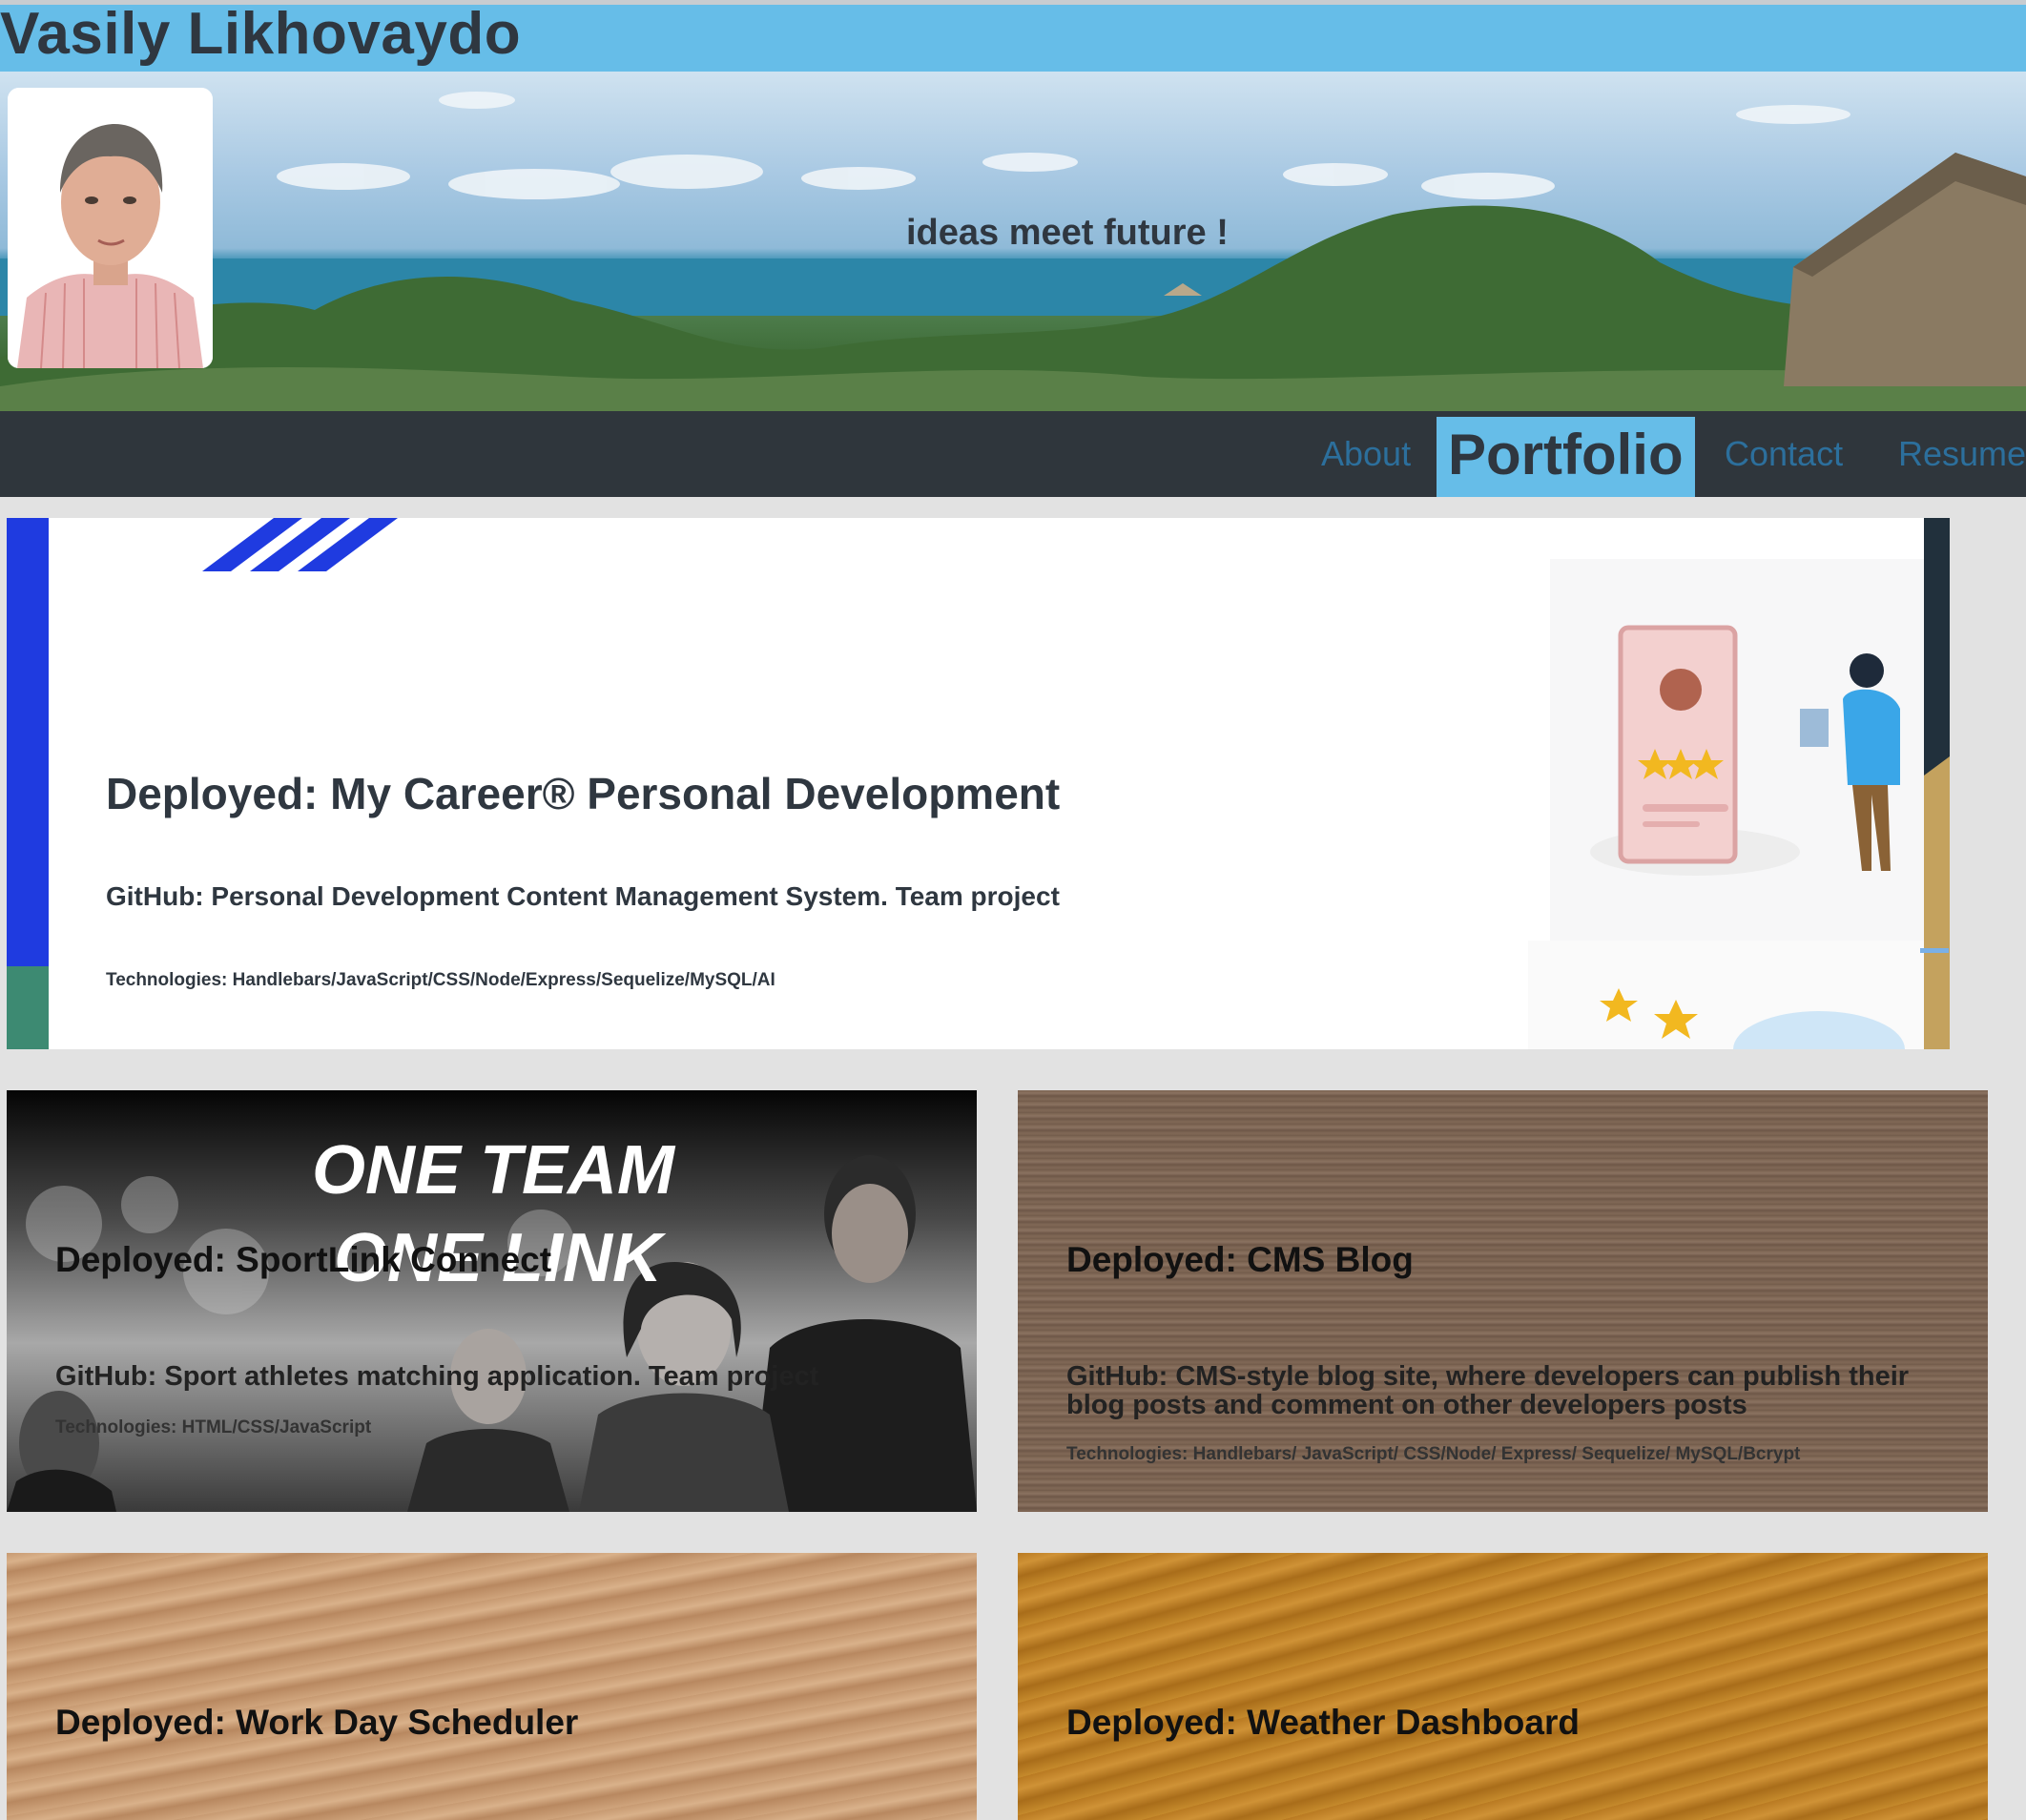 This screenshot has height=1820, width=2026. What do you see at coordinates (1013, 454) in the screenshot?
I see `main-nav: About Portfolio Contact Resume` at bounding box center [1013, 454].